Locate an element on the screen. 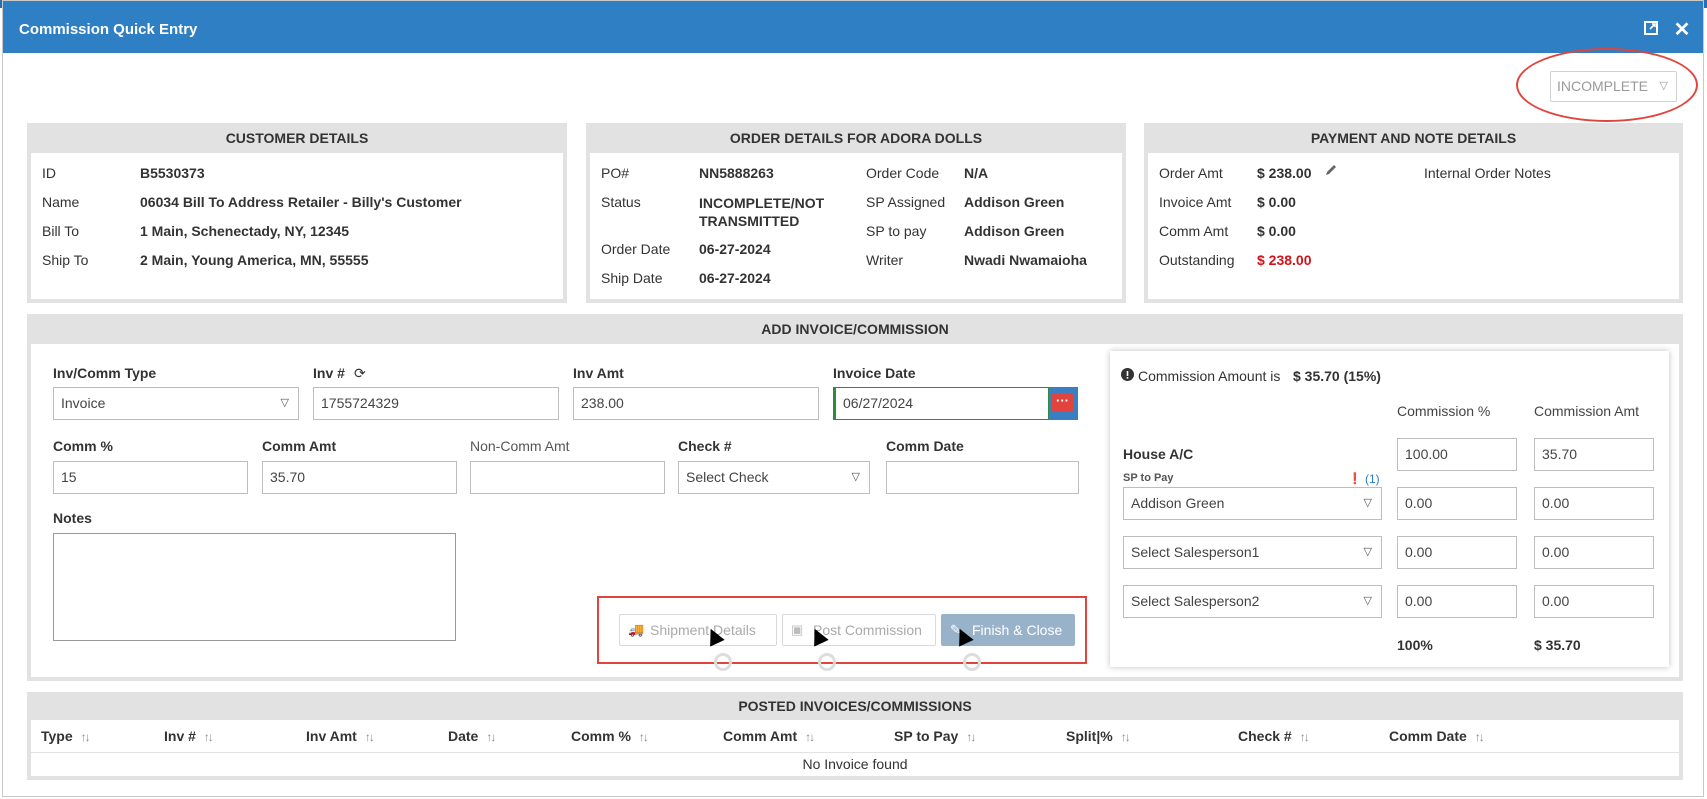 The image size is (1707, 799). salesperson2-pct-value: 0.00 is located at coordinates (1419, 601).